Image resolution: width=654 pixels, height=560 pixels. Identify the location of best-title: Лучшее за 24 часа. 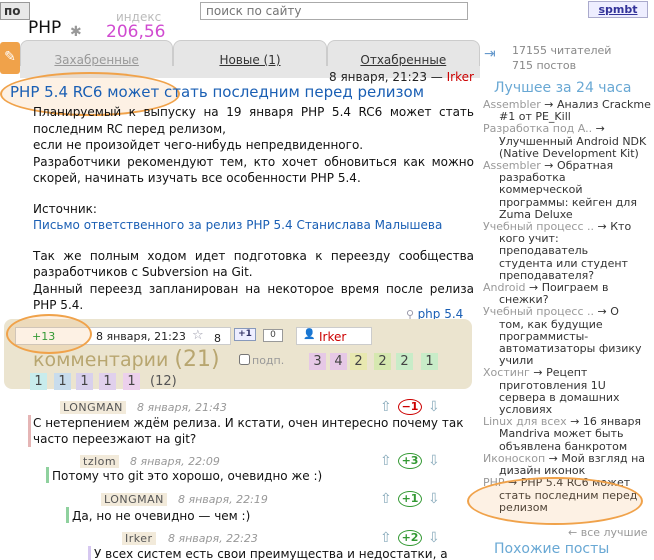
(563, 88).